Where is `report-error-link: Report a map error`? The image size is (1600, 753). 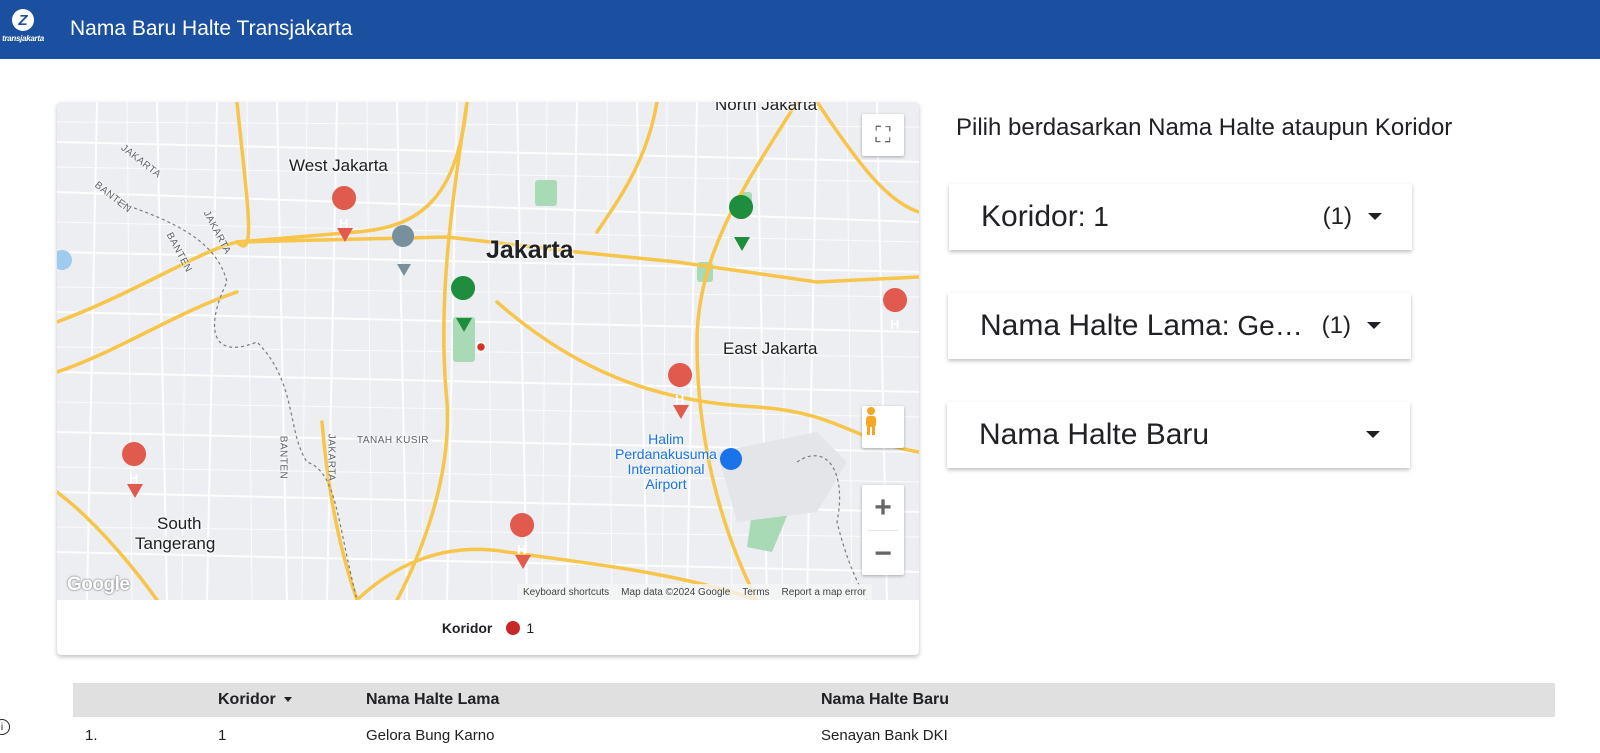
report-error-link: Report a map error is located at coordinates (824, 592).